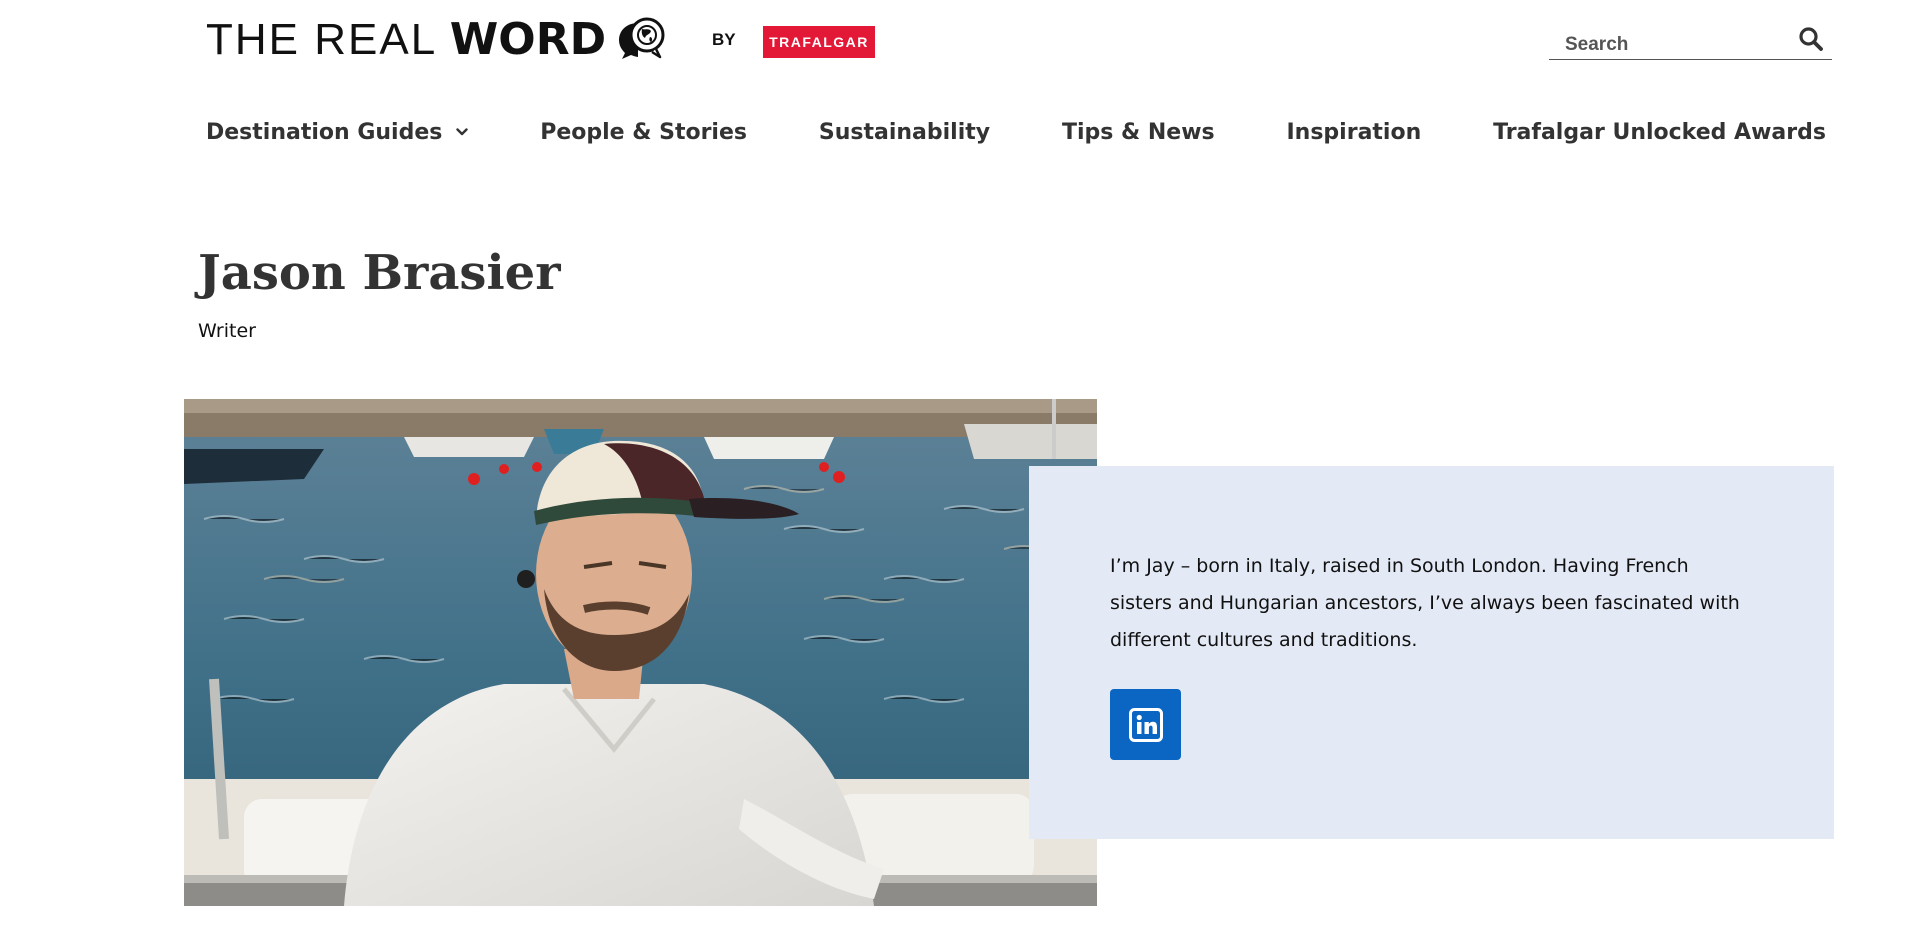  I want to click on nav-item-tips-news: Tips & News, so click(1138, 132).